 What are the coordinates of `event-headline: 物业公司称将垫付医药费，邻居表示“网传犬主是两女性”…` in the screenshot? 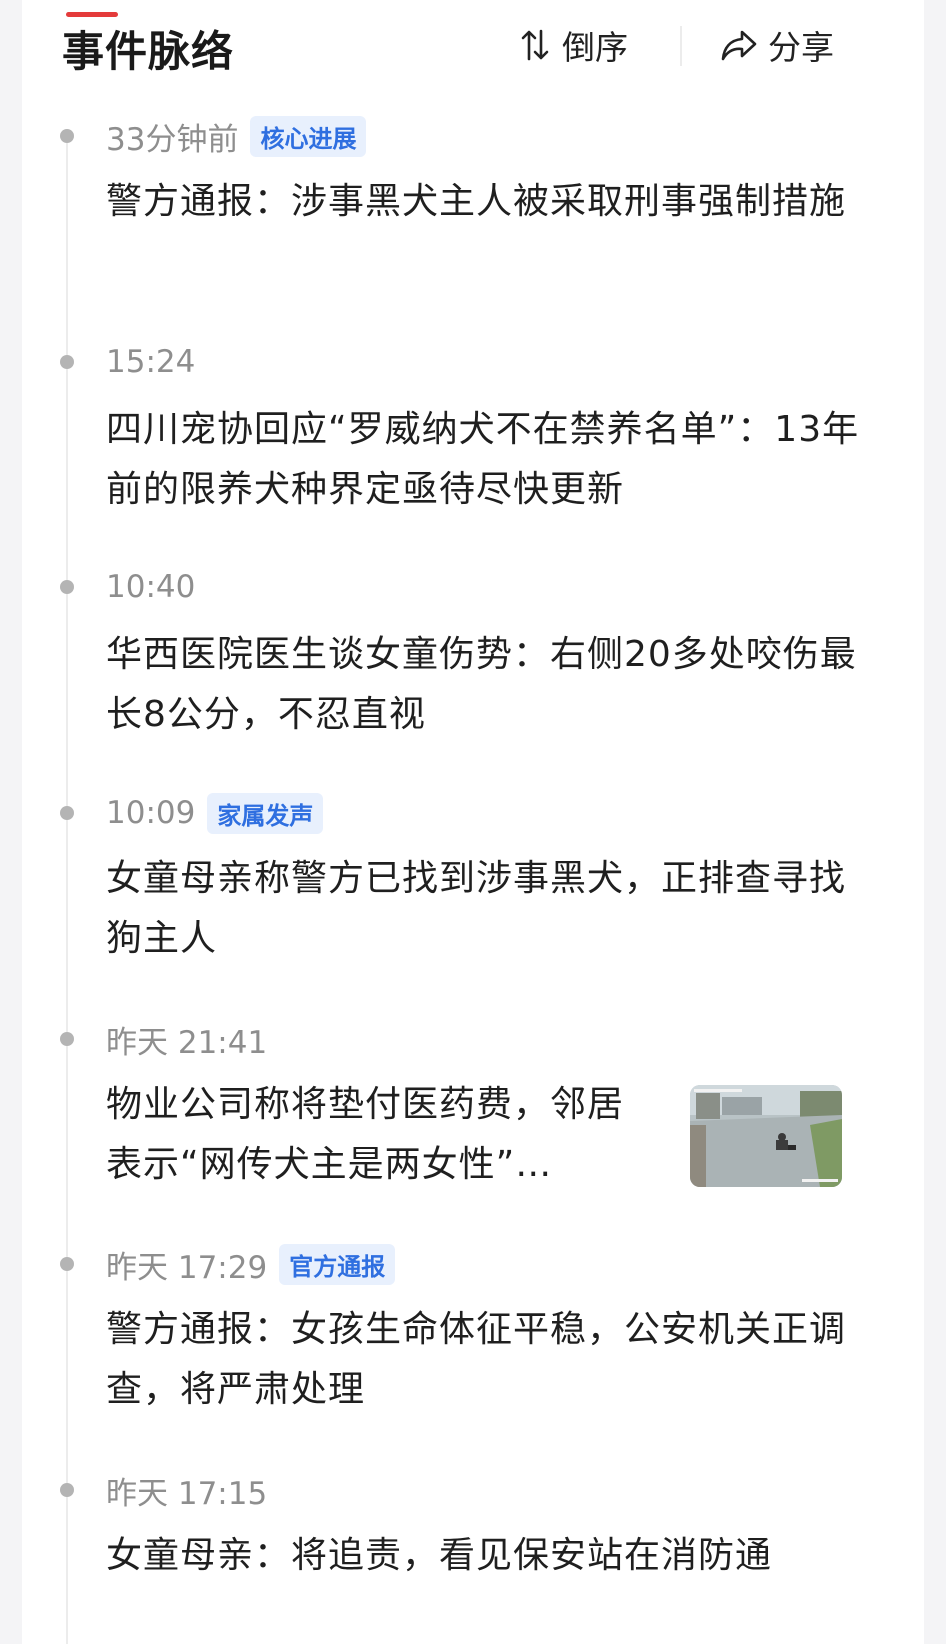 It's located at (382, 1135).